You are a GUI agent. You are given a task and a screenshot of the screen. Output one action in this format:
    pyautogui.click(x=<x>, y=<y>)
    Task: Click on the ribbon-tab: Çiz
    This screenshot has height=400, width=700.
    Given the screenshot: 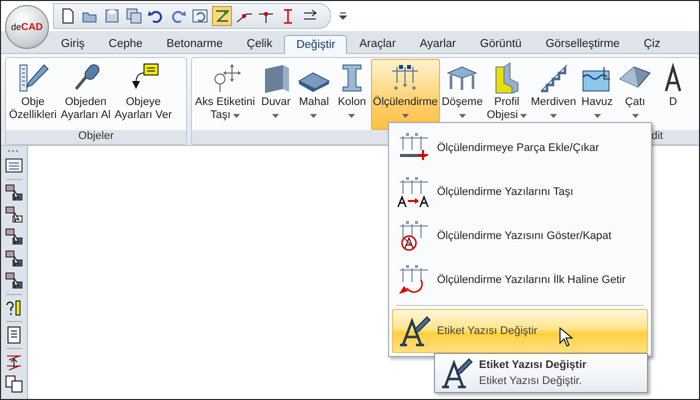 What is the action you would take?
    pyautogui.click(x=652, y=43)
    